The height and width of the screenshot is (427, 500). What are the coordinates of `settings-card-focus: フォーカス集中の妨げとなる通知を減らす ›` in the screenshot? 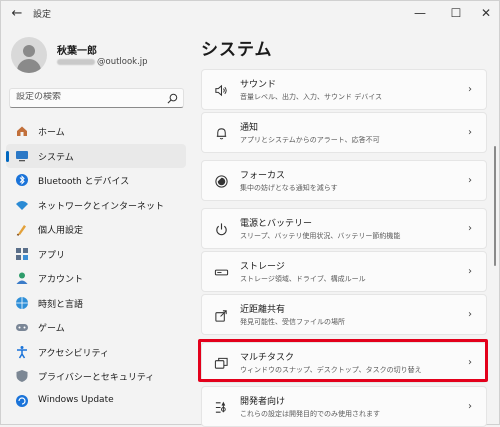 It's located at (344, 180).